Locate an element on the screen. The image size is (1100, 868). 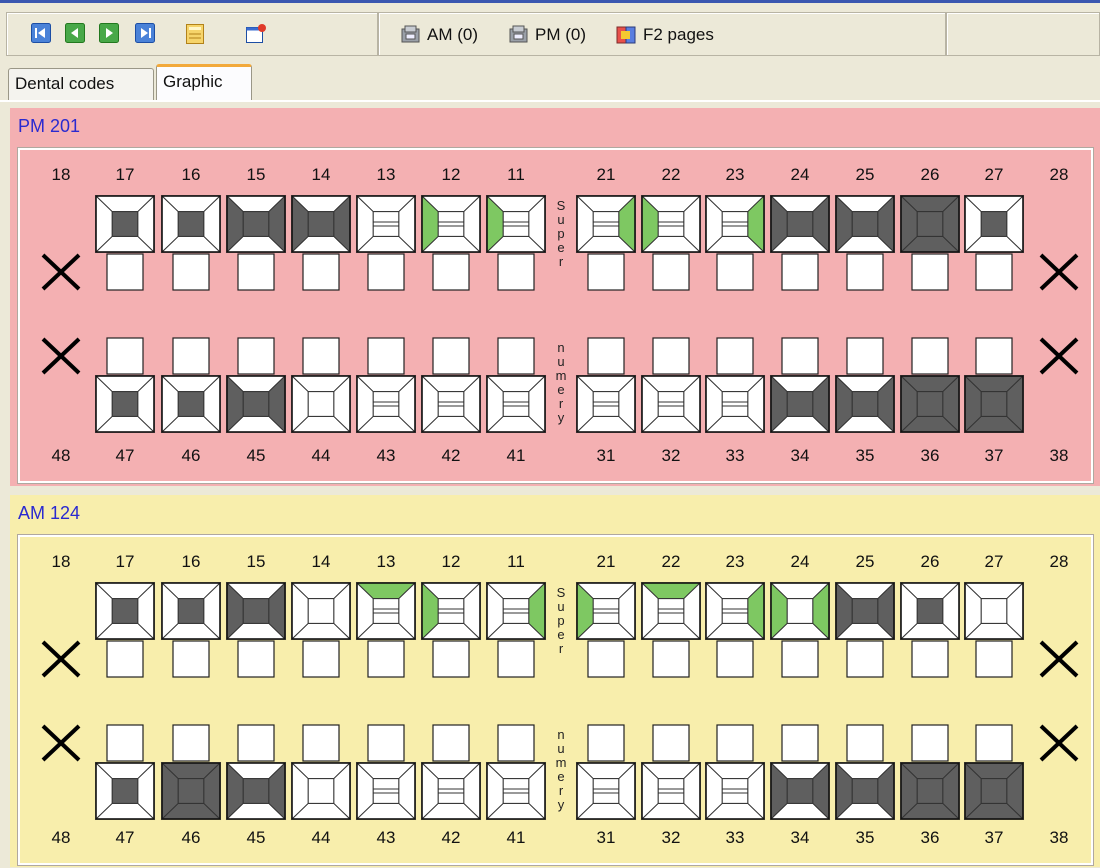
first-record-button is located at coordinates (41, 33).